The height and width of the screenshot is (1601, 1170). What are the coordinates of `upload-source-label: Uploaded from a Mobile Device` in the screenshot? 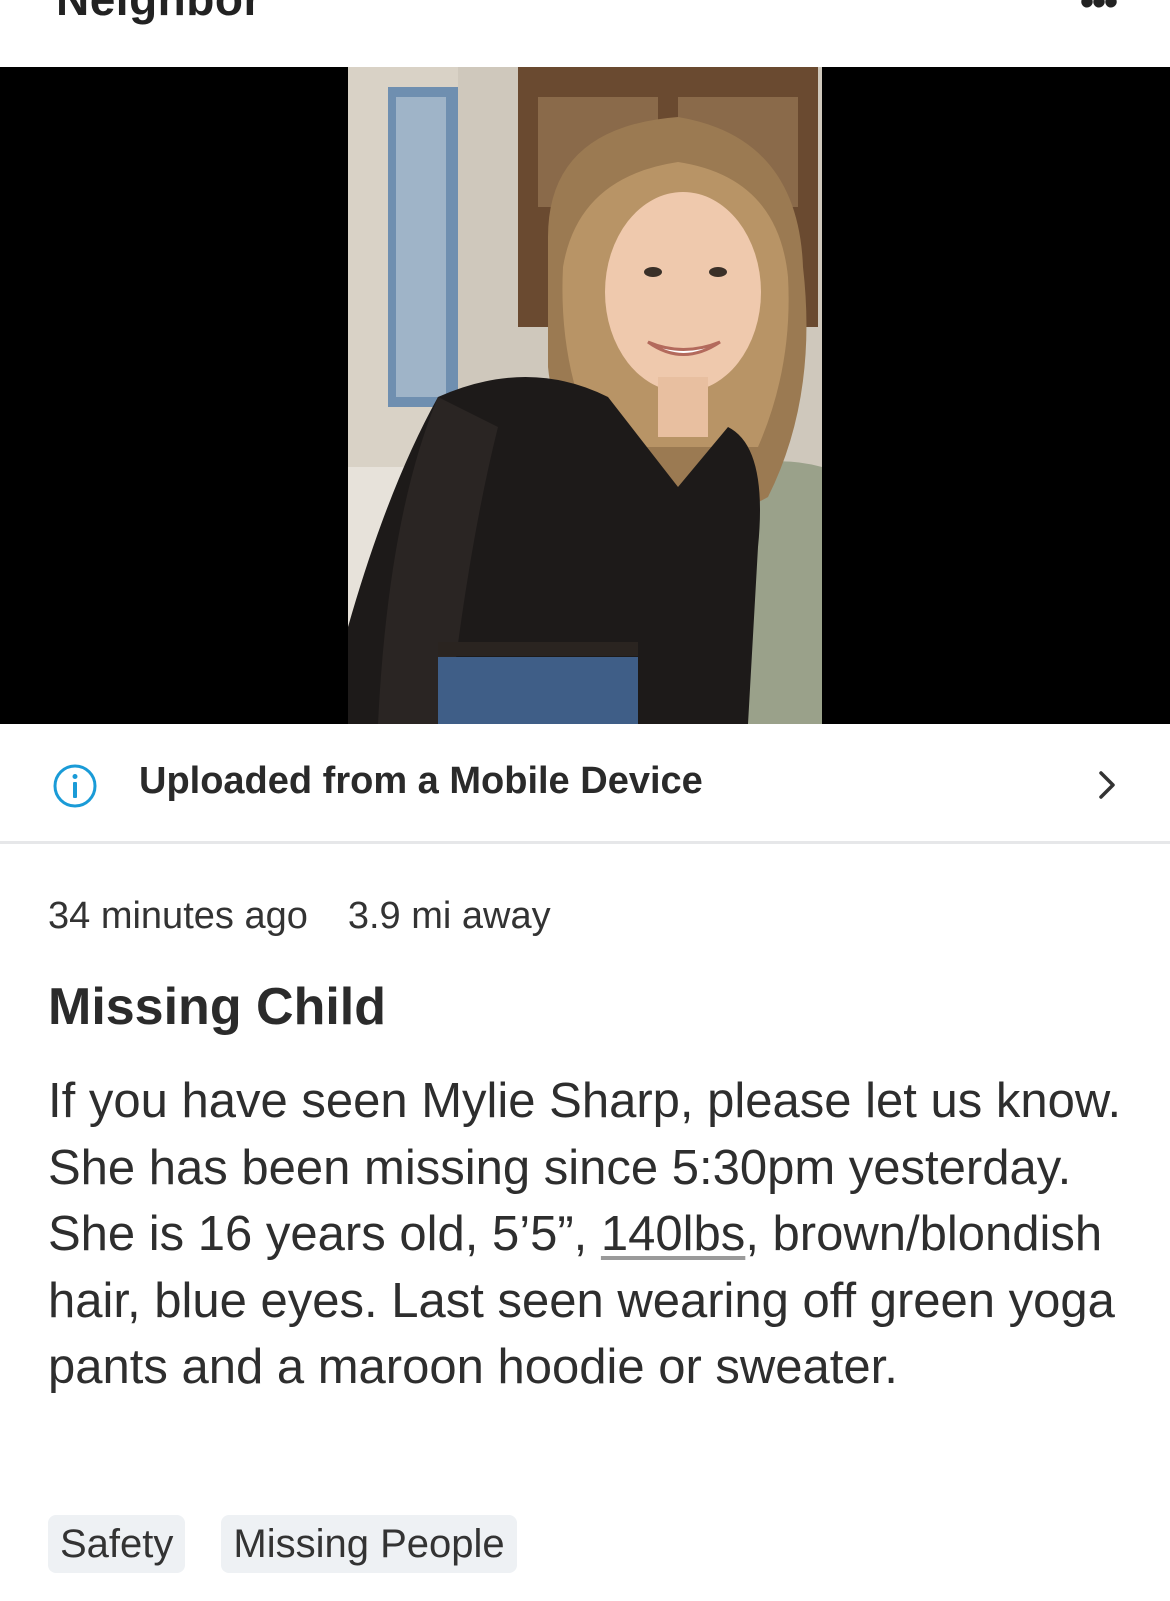 It's located at (421, 781).